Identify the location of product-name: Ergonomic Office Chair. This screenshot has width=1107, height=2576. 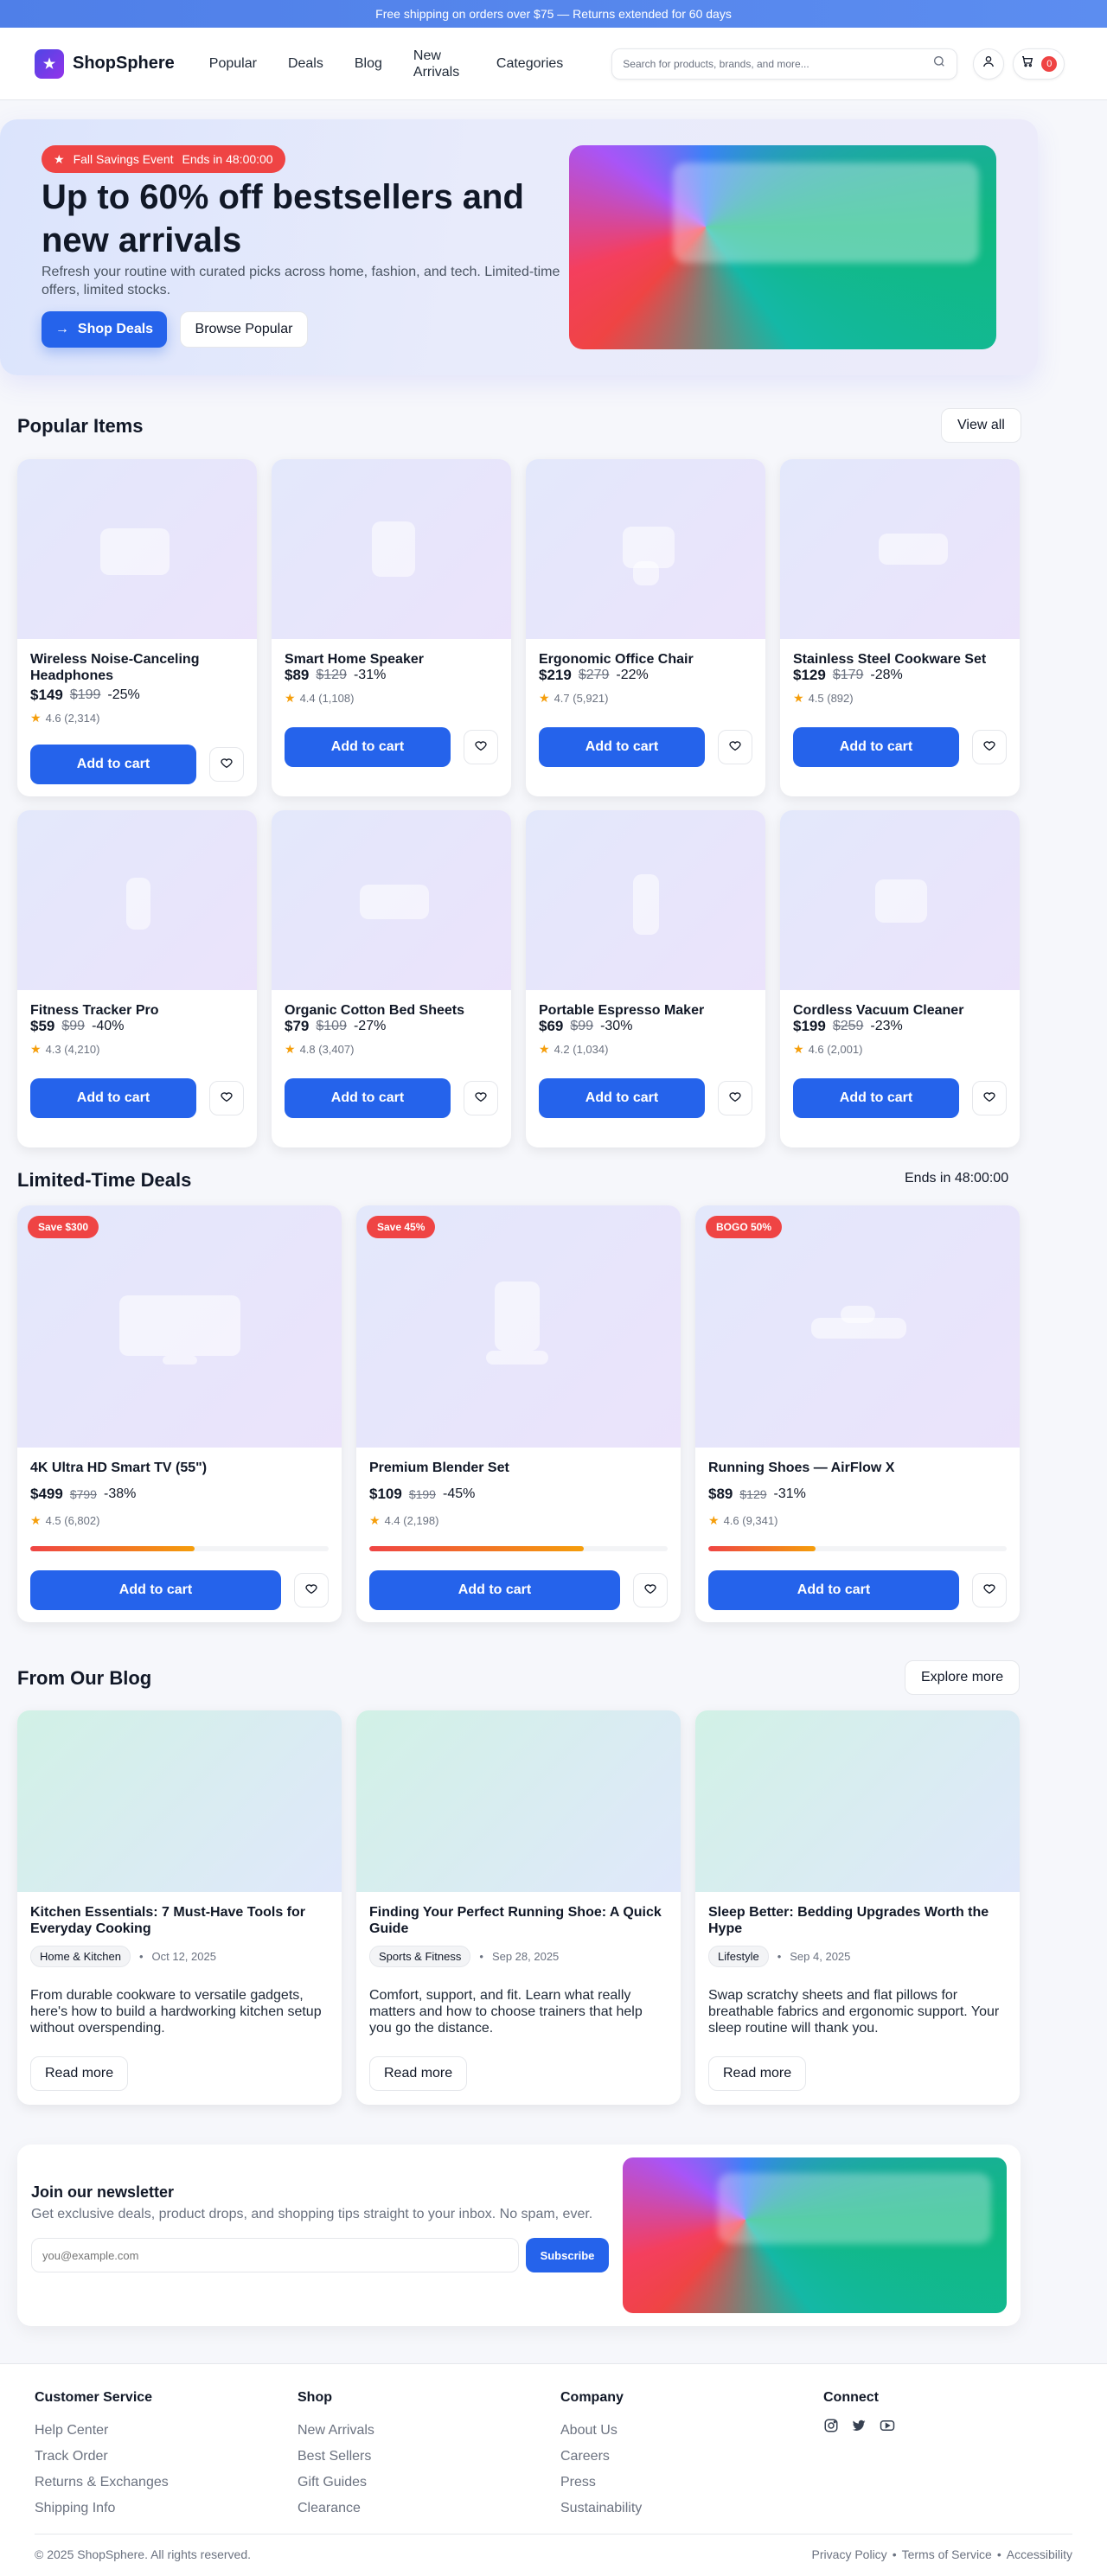
(642, 659).